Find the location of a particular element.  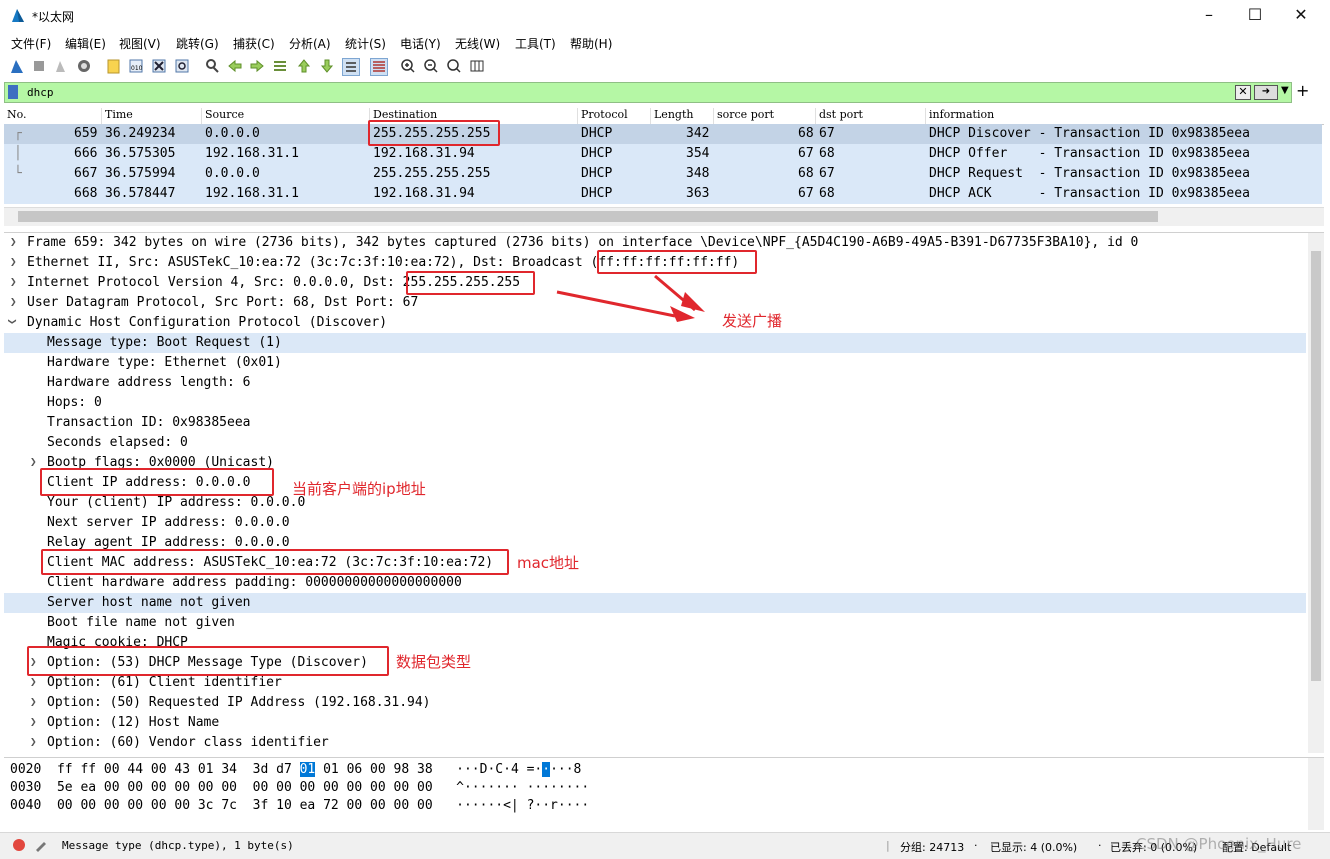

packet-length: 354 is located at coordinates (698, 153).